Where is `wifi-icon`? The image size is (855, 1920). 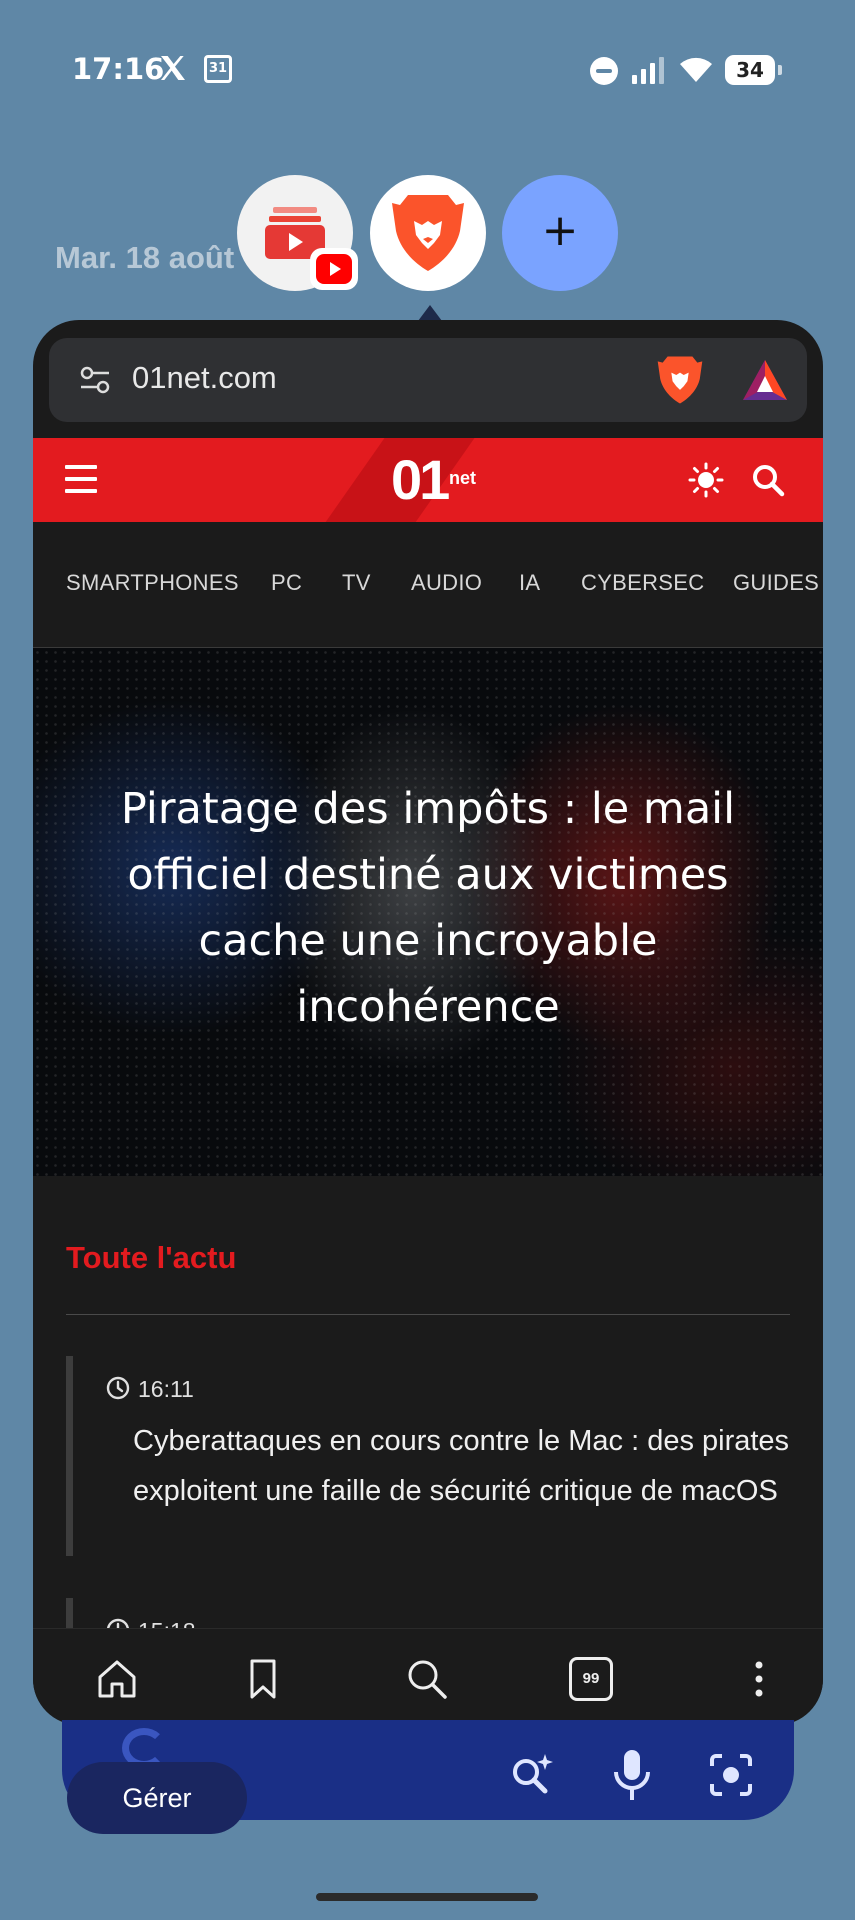
wifi-icon is located at coordinates (696, 69).